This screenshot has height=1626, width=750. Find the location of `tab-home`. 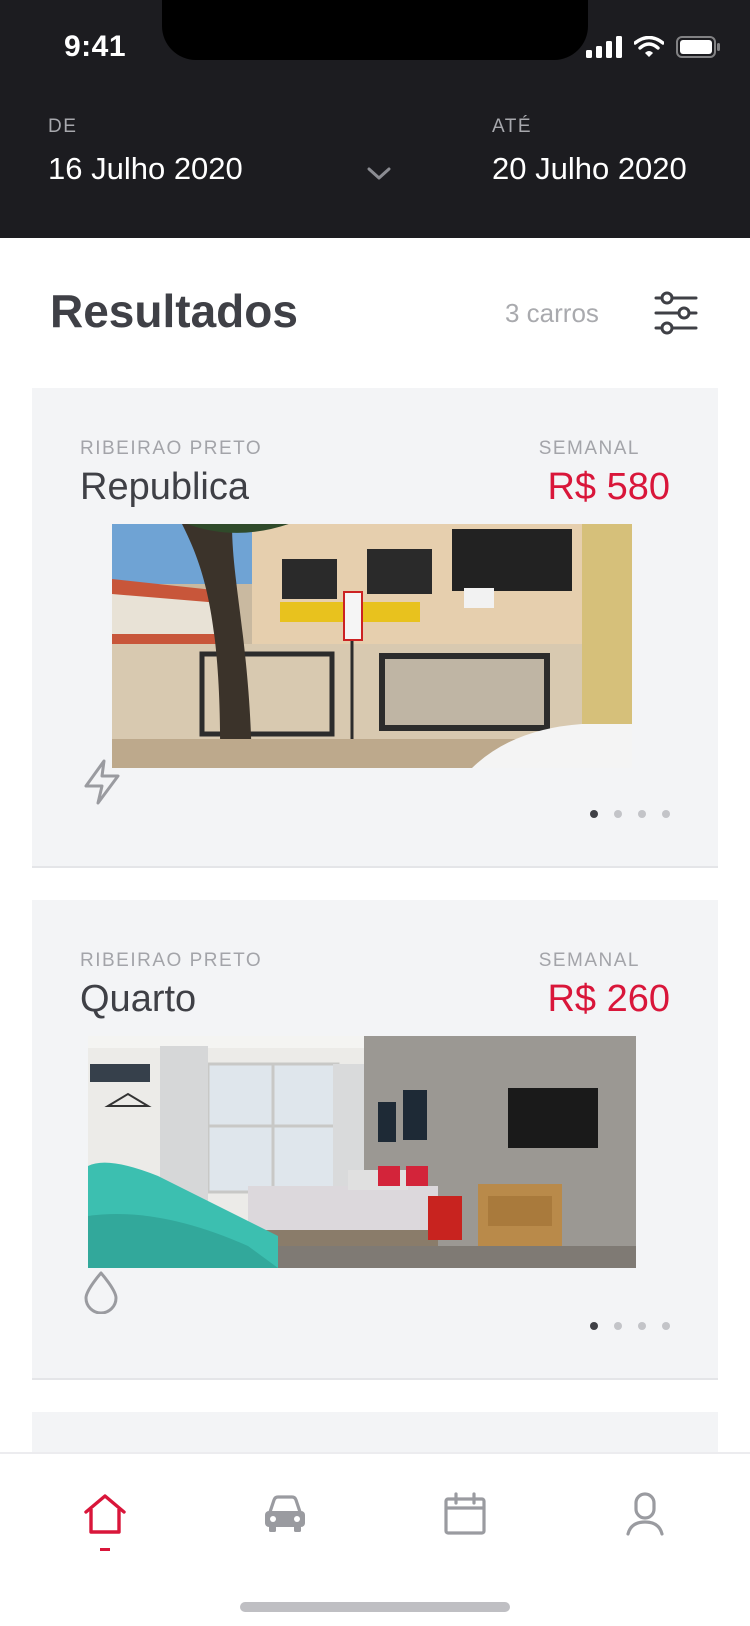

tab-home is located at coordinates (105, 1514).